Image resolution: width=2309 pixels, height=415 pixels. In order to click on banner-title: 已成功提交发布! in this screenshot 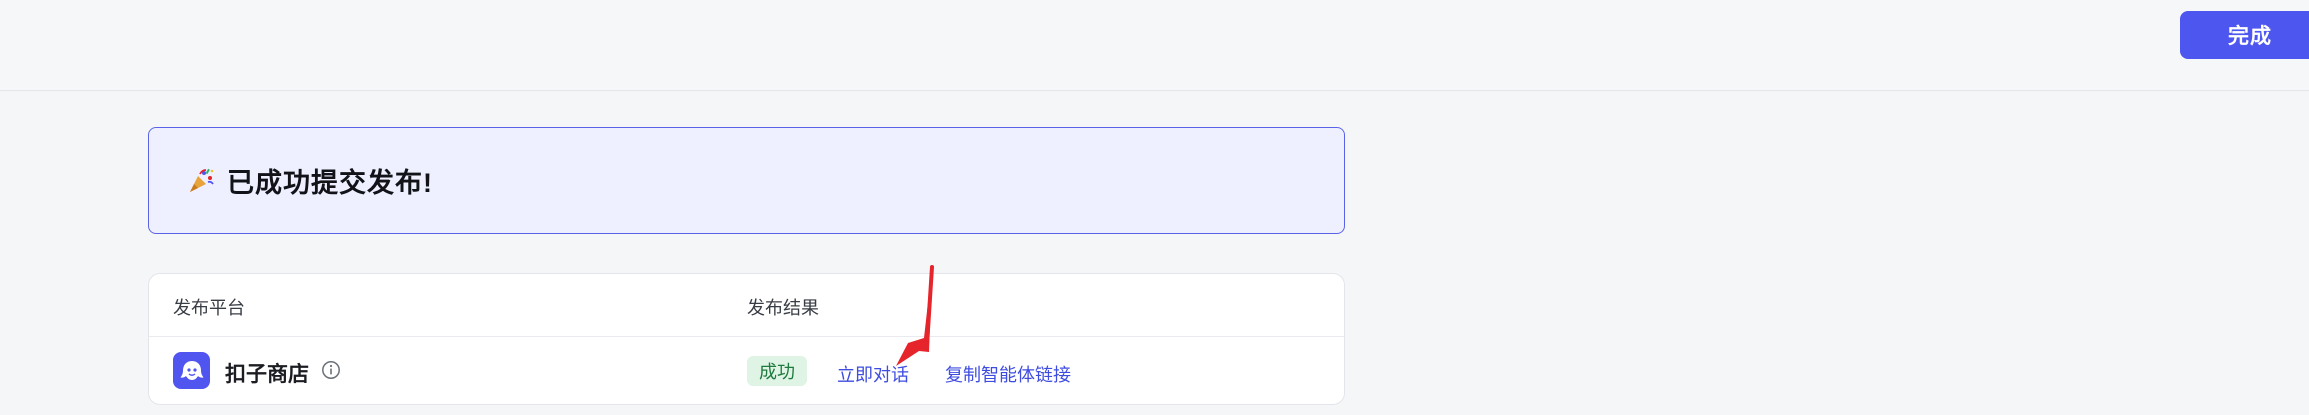, I will do `click(330, 183)`.